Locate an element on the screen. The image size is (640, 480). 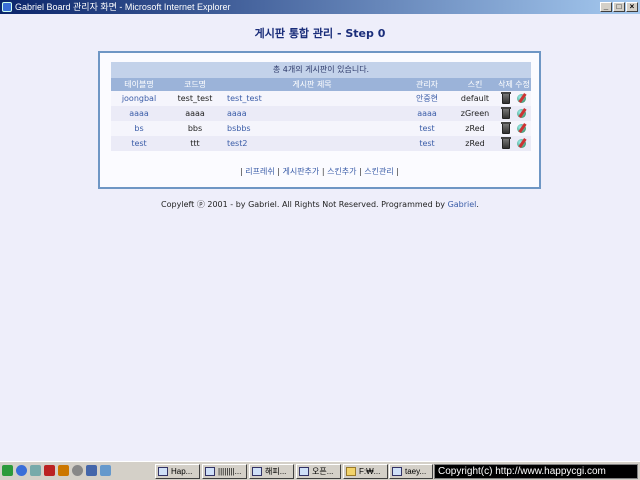
quick-launch is located at coordinates (56, 470).